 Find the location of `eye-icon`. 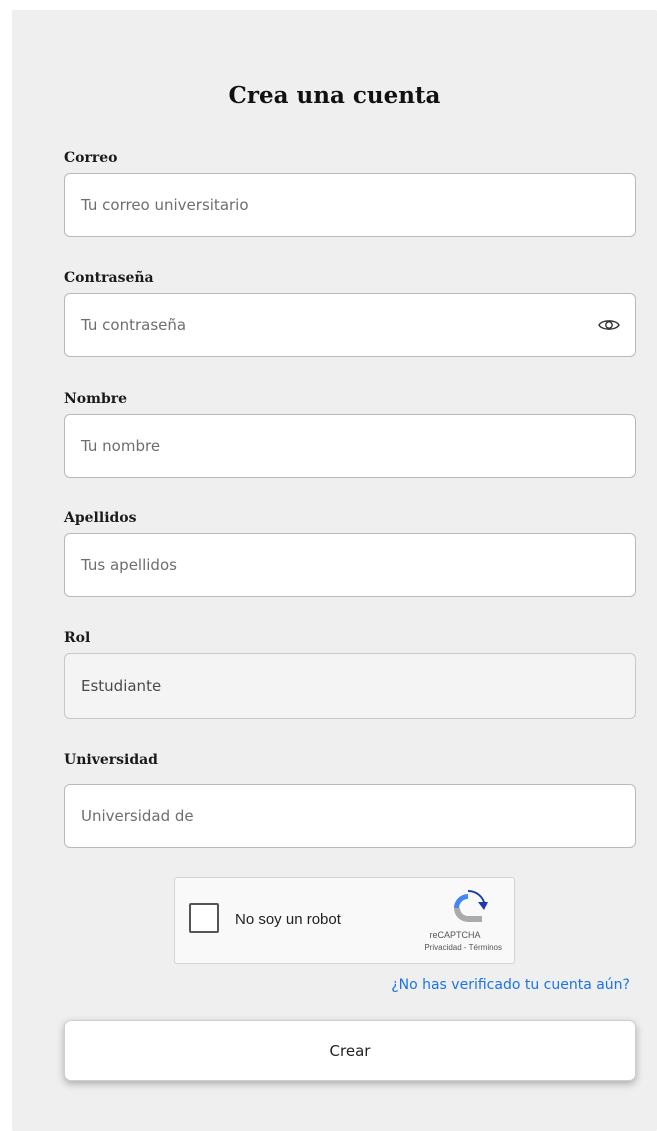

eye-icon is located at coordinates (609, 325).